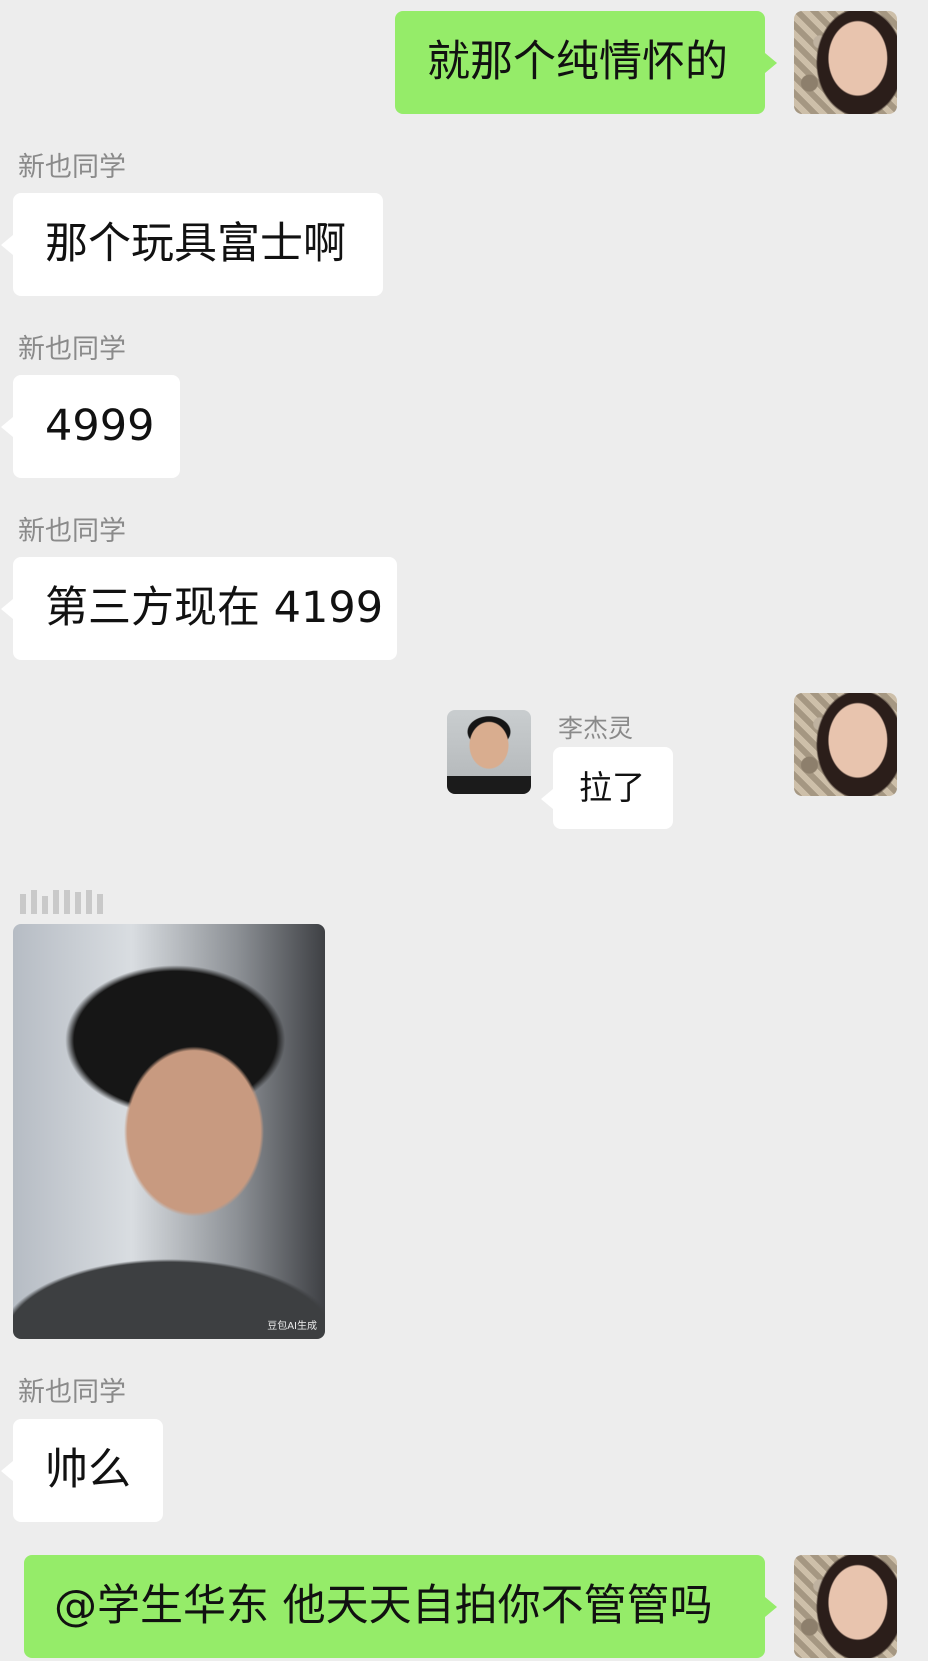  I want to click on message-bubble-received: 那个玩具富士啊, so click(192, 244).